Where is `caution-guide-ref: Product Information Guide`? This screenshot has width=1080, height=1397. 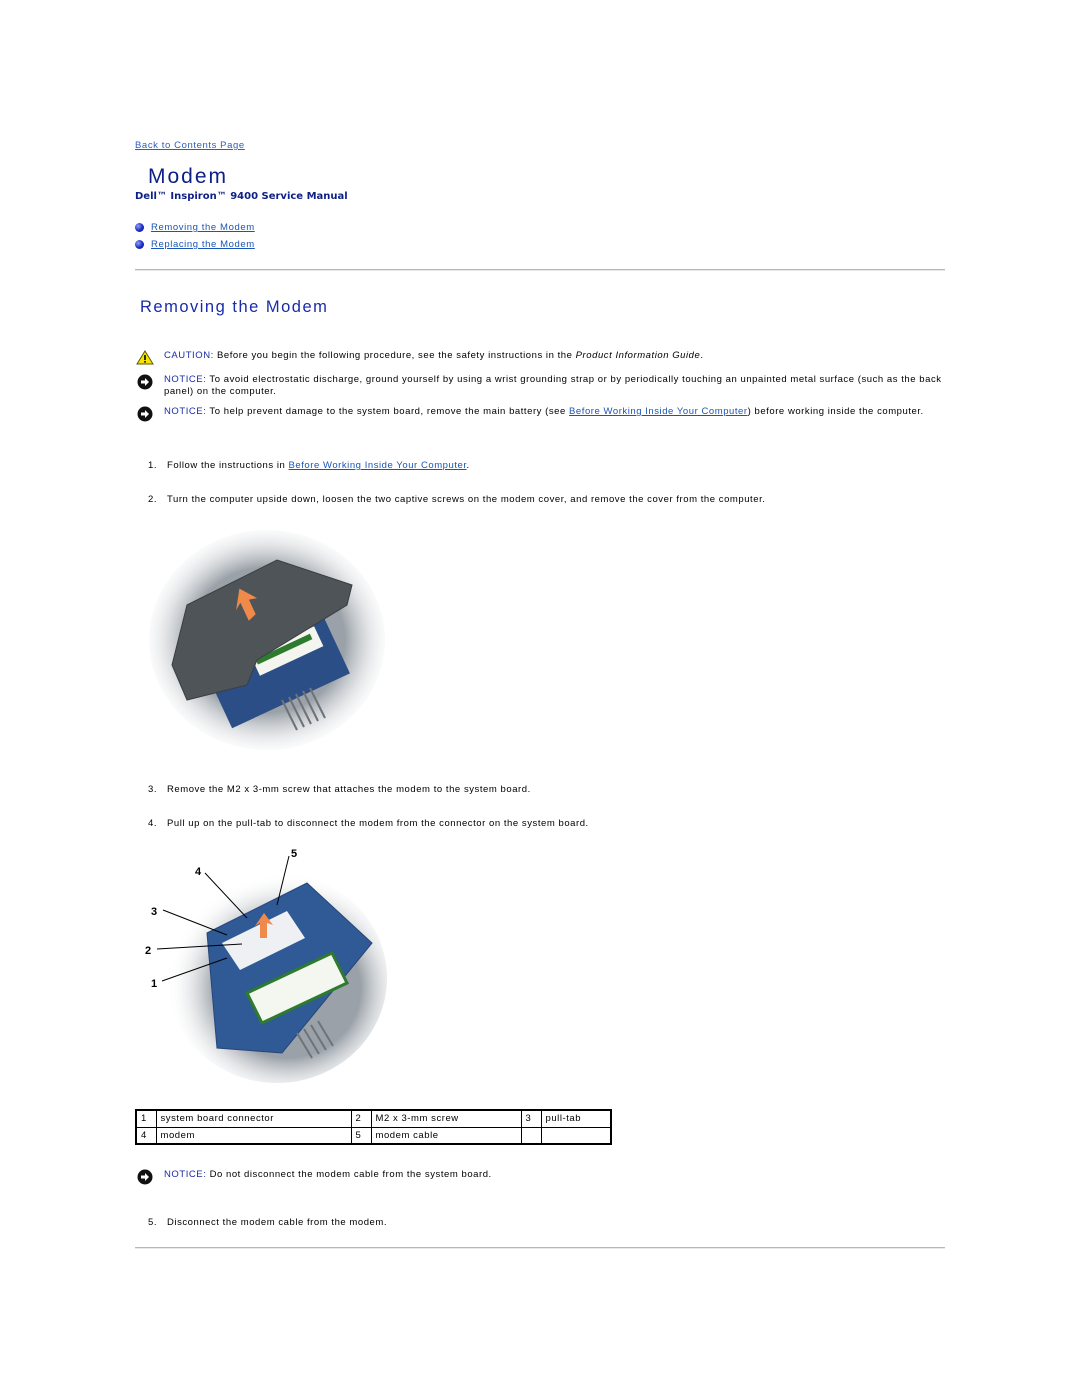 caution-guide-ref: Product Information Guide is located at coordinates (638, 355).